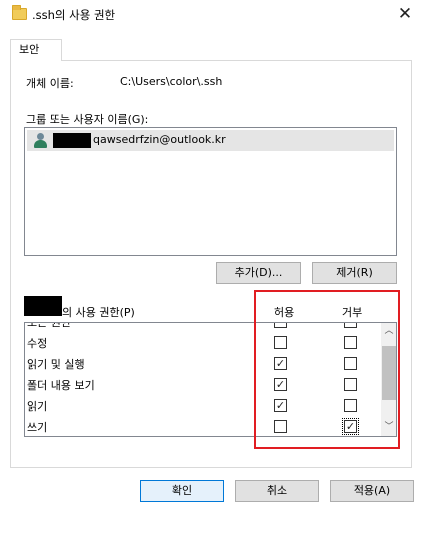 The image size is (421, 540). Describe the element at coordinates (37, 406) in the screenshot. I see `permission-name: 읽기` at that location.